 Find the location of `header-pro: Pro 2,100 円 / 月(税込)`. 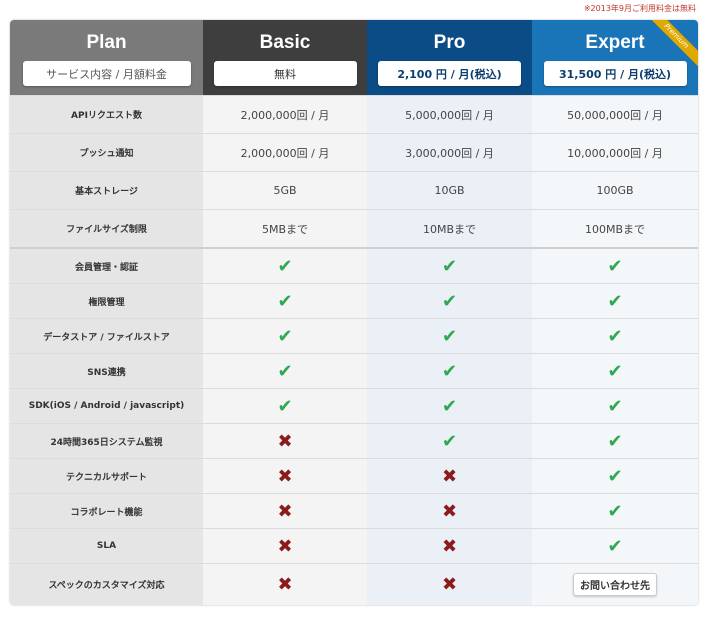

header-pro: Pro 2,100 円 / 月(税込) is located at coordinates (449, 57).